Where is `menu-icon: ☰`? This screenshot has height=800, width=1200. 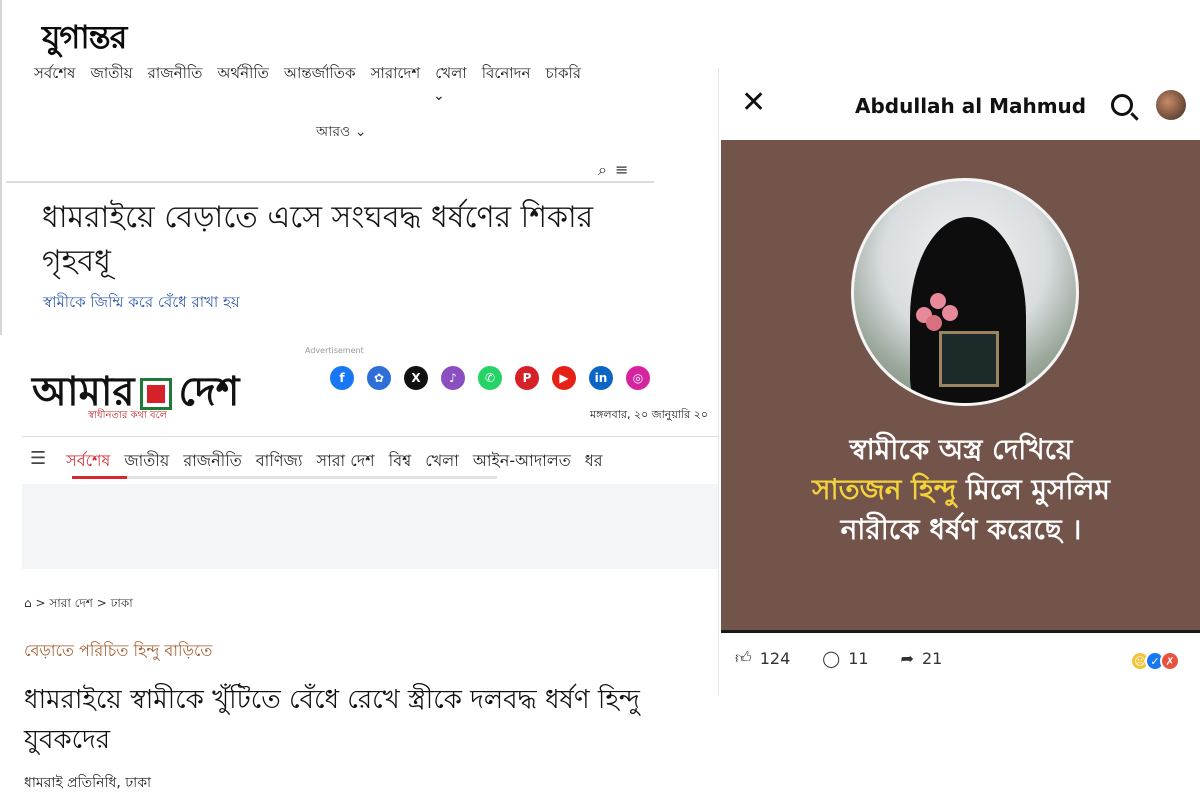 menu-icon: ☰ is located at coordinates (38, 461).